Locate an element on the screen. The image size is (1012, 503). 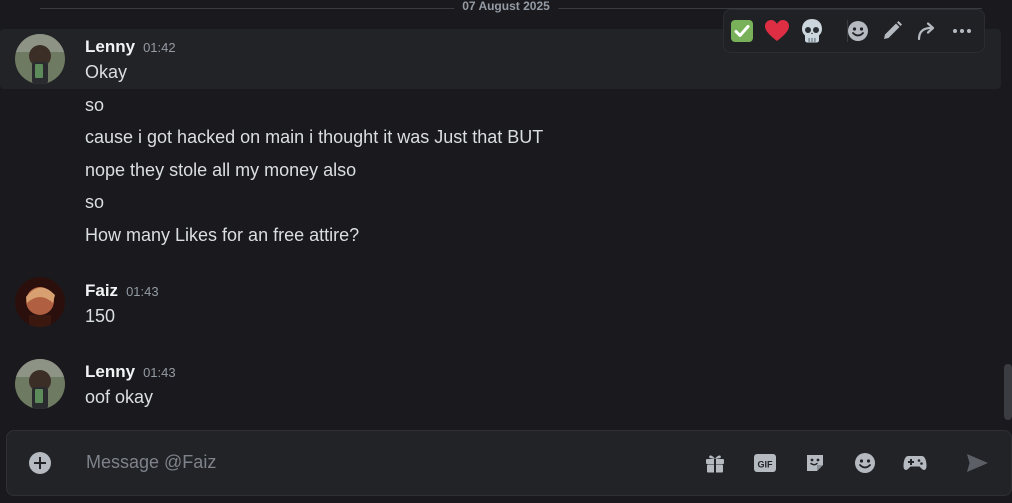
edit-icon is located at coordinates (892, 31).